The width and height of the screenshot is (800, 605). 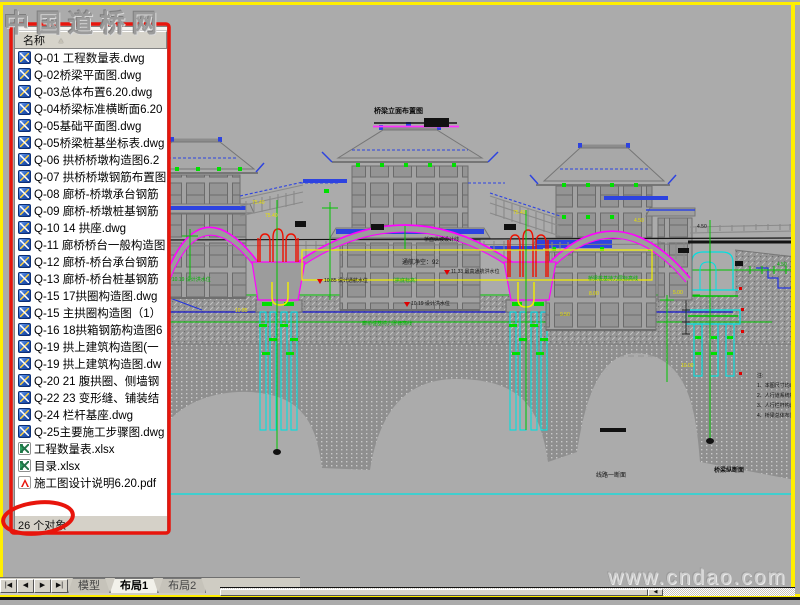 What do you see at coordinates (91, 40) in the screenshot?
I see `column-header-name: 名称 ▲` at bounding box center [91, 40].